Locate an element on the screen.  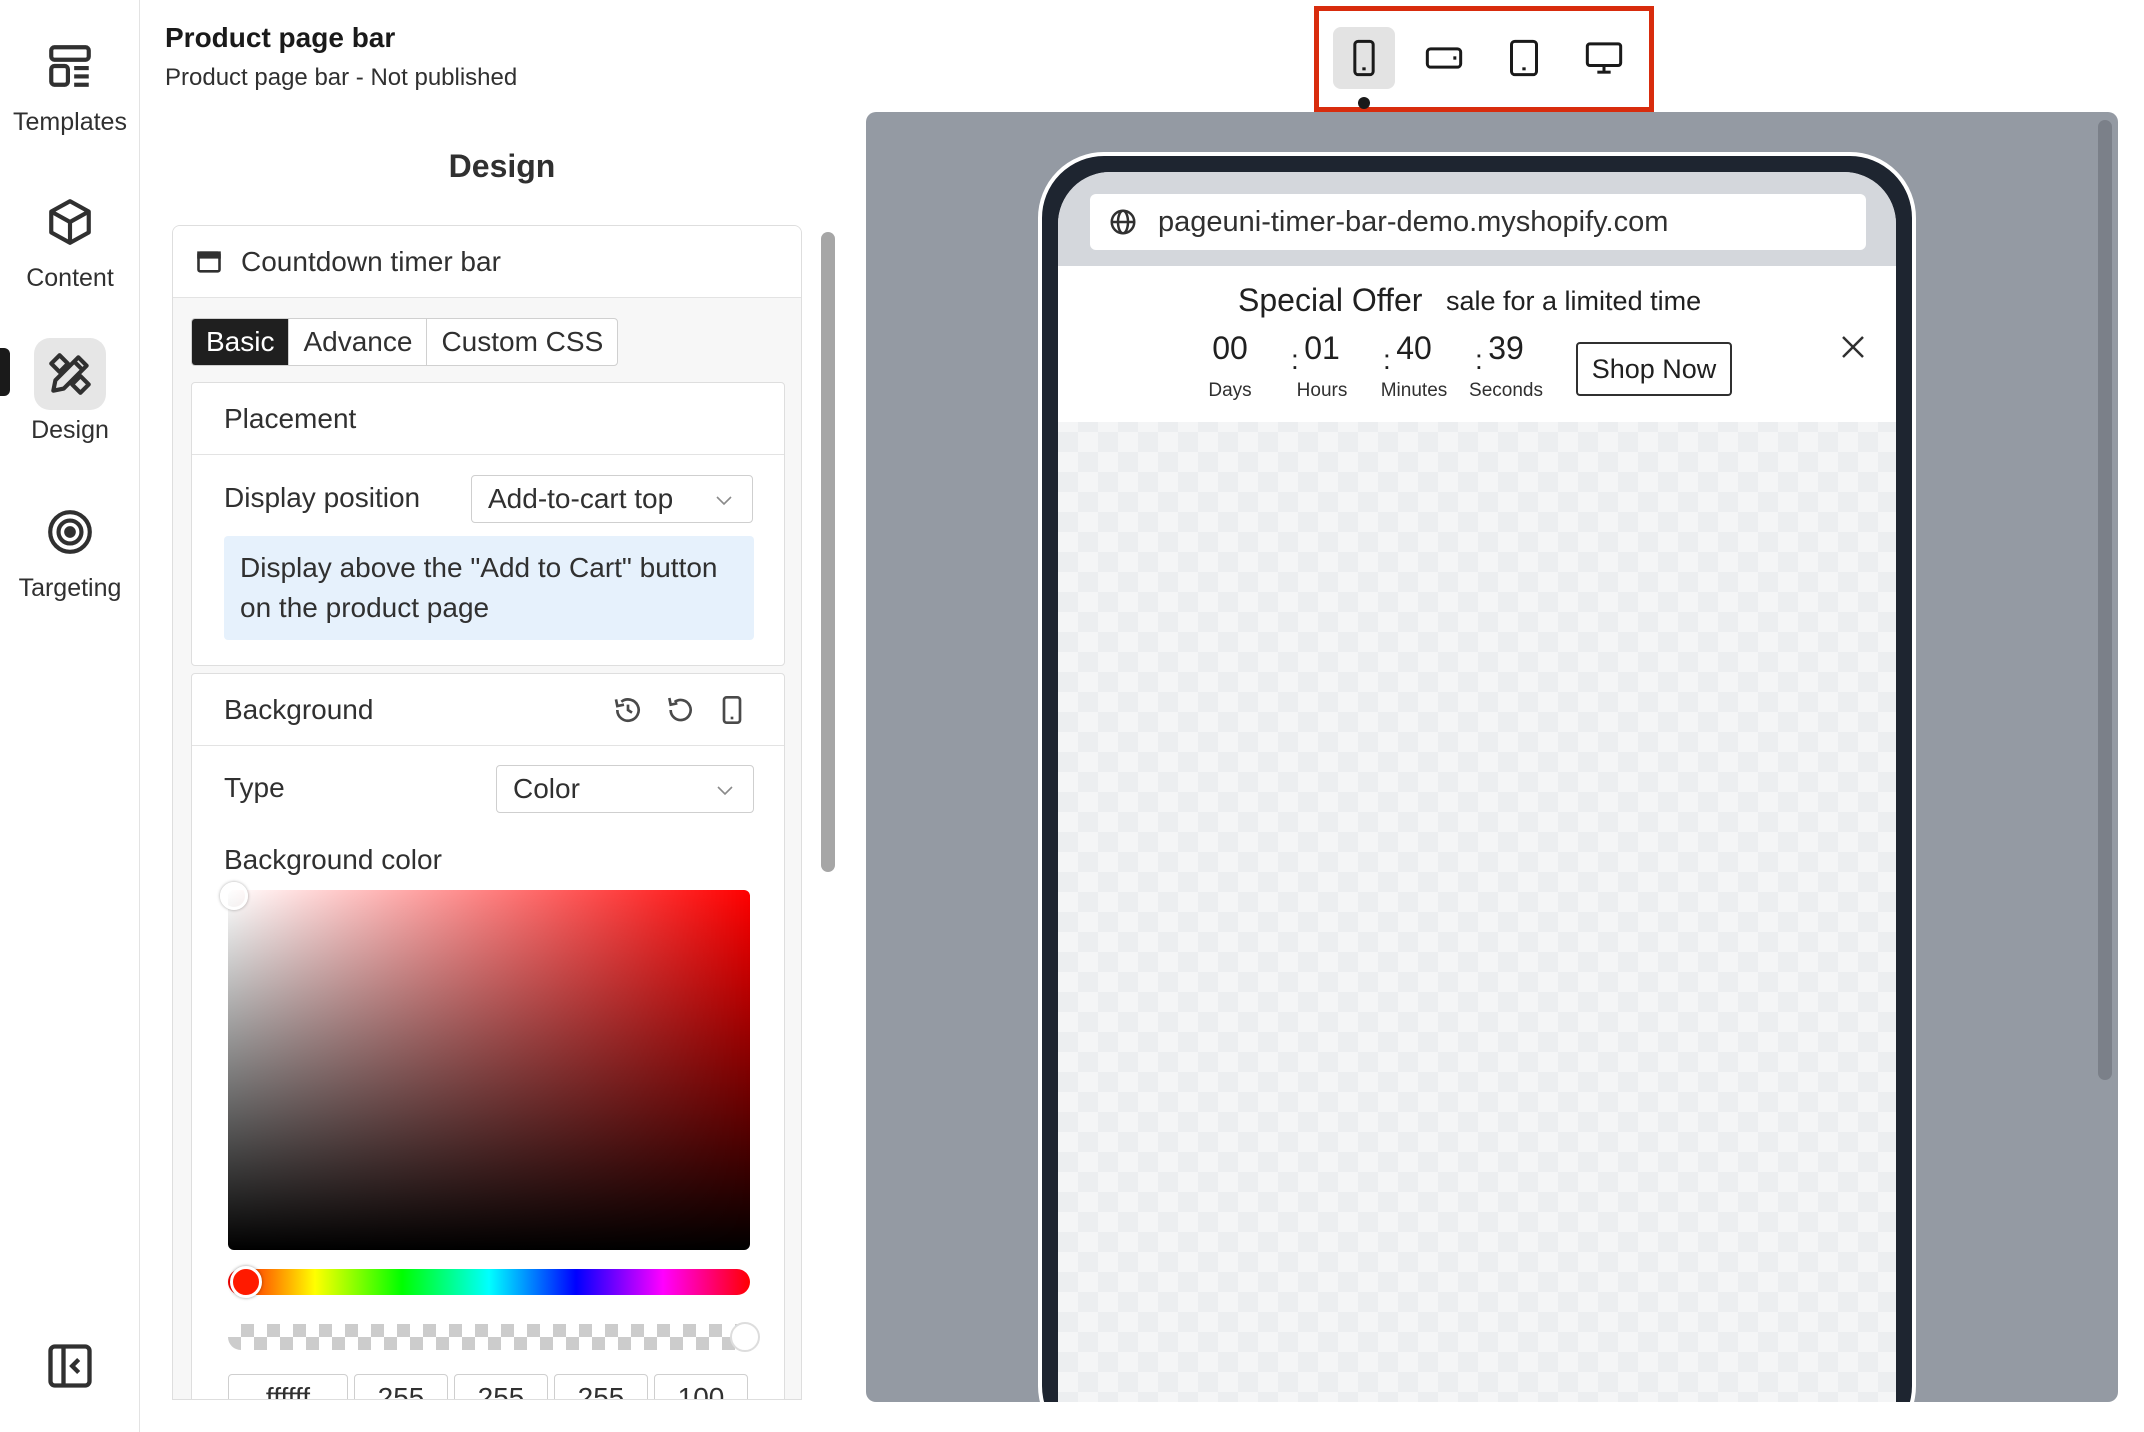
red-input: 255 is located at coordinates (401, 1386).